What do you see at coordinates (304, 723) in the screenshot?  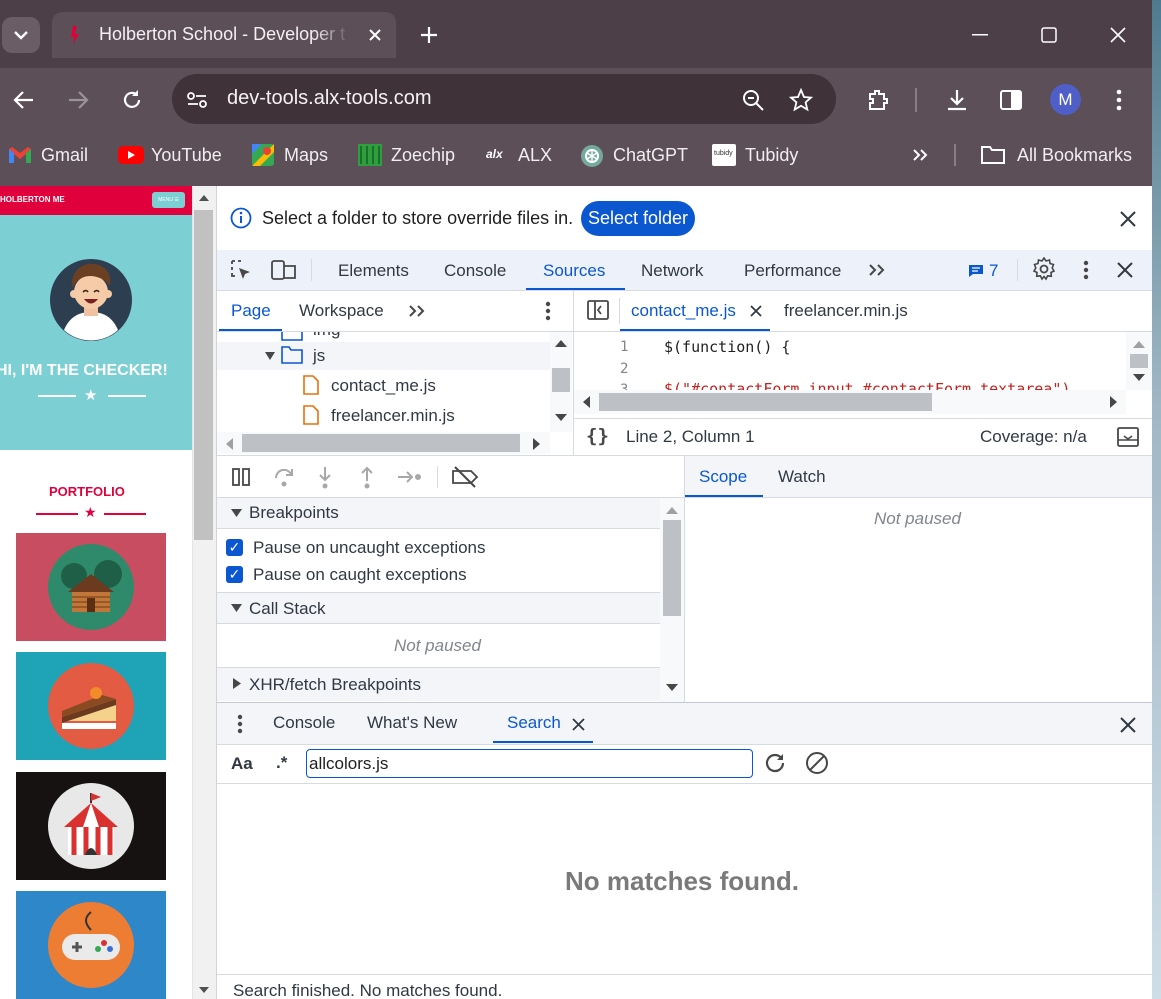 I see `drawer-tab-console: Console` at bounding box center [304, 723].